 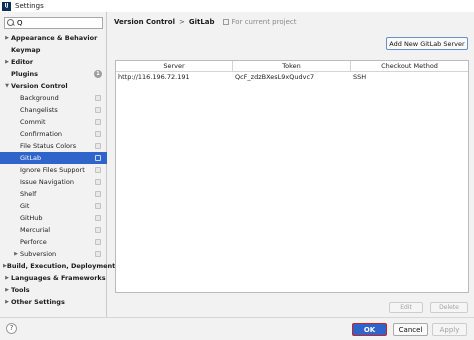 I want to click on sidebar-item-background: Background, so click(x=53, y=98).